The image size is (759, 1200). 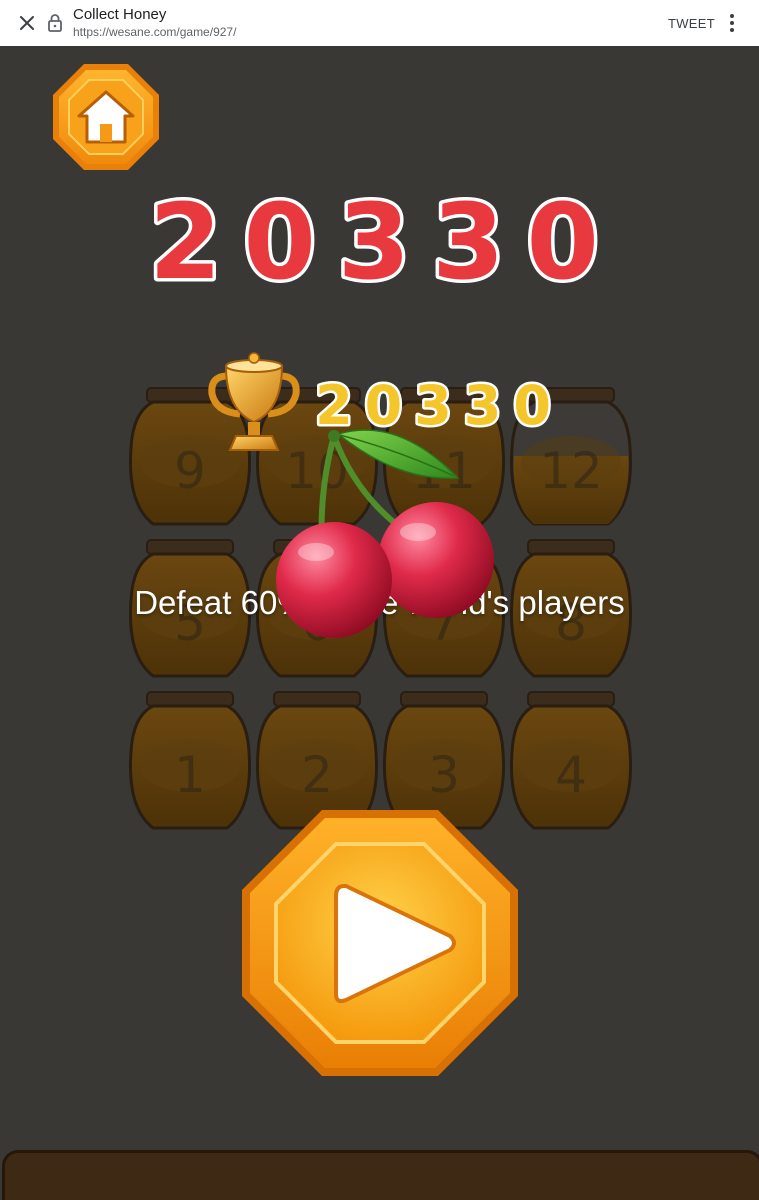 What do you see at coordinates (380, 943) in the screenshot?
I see `play-button` at bounding box center [380, 943].